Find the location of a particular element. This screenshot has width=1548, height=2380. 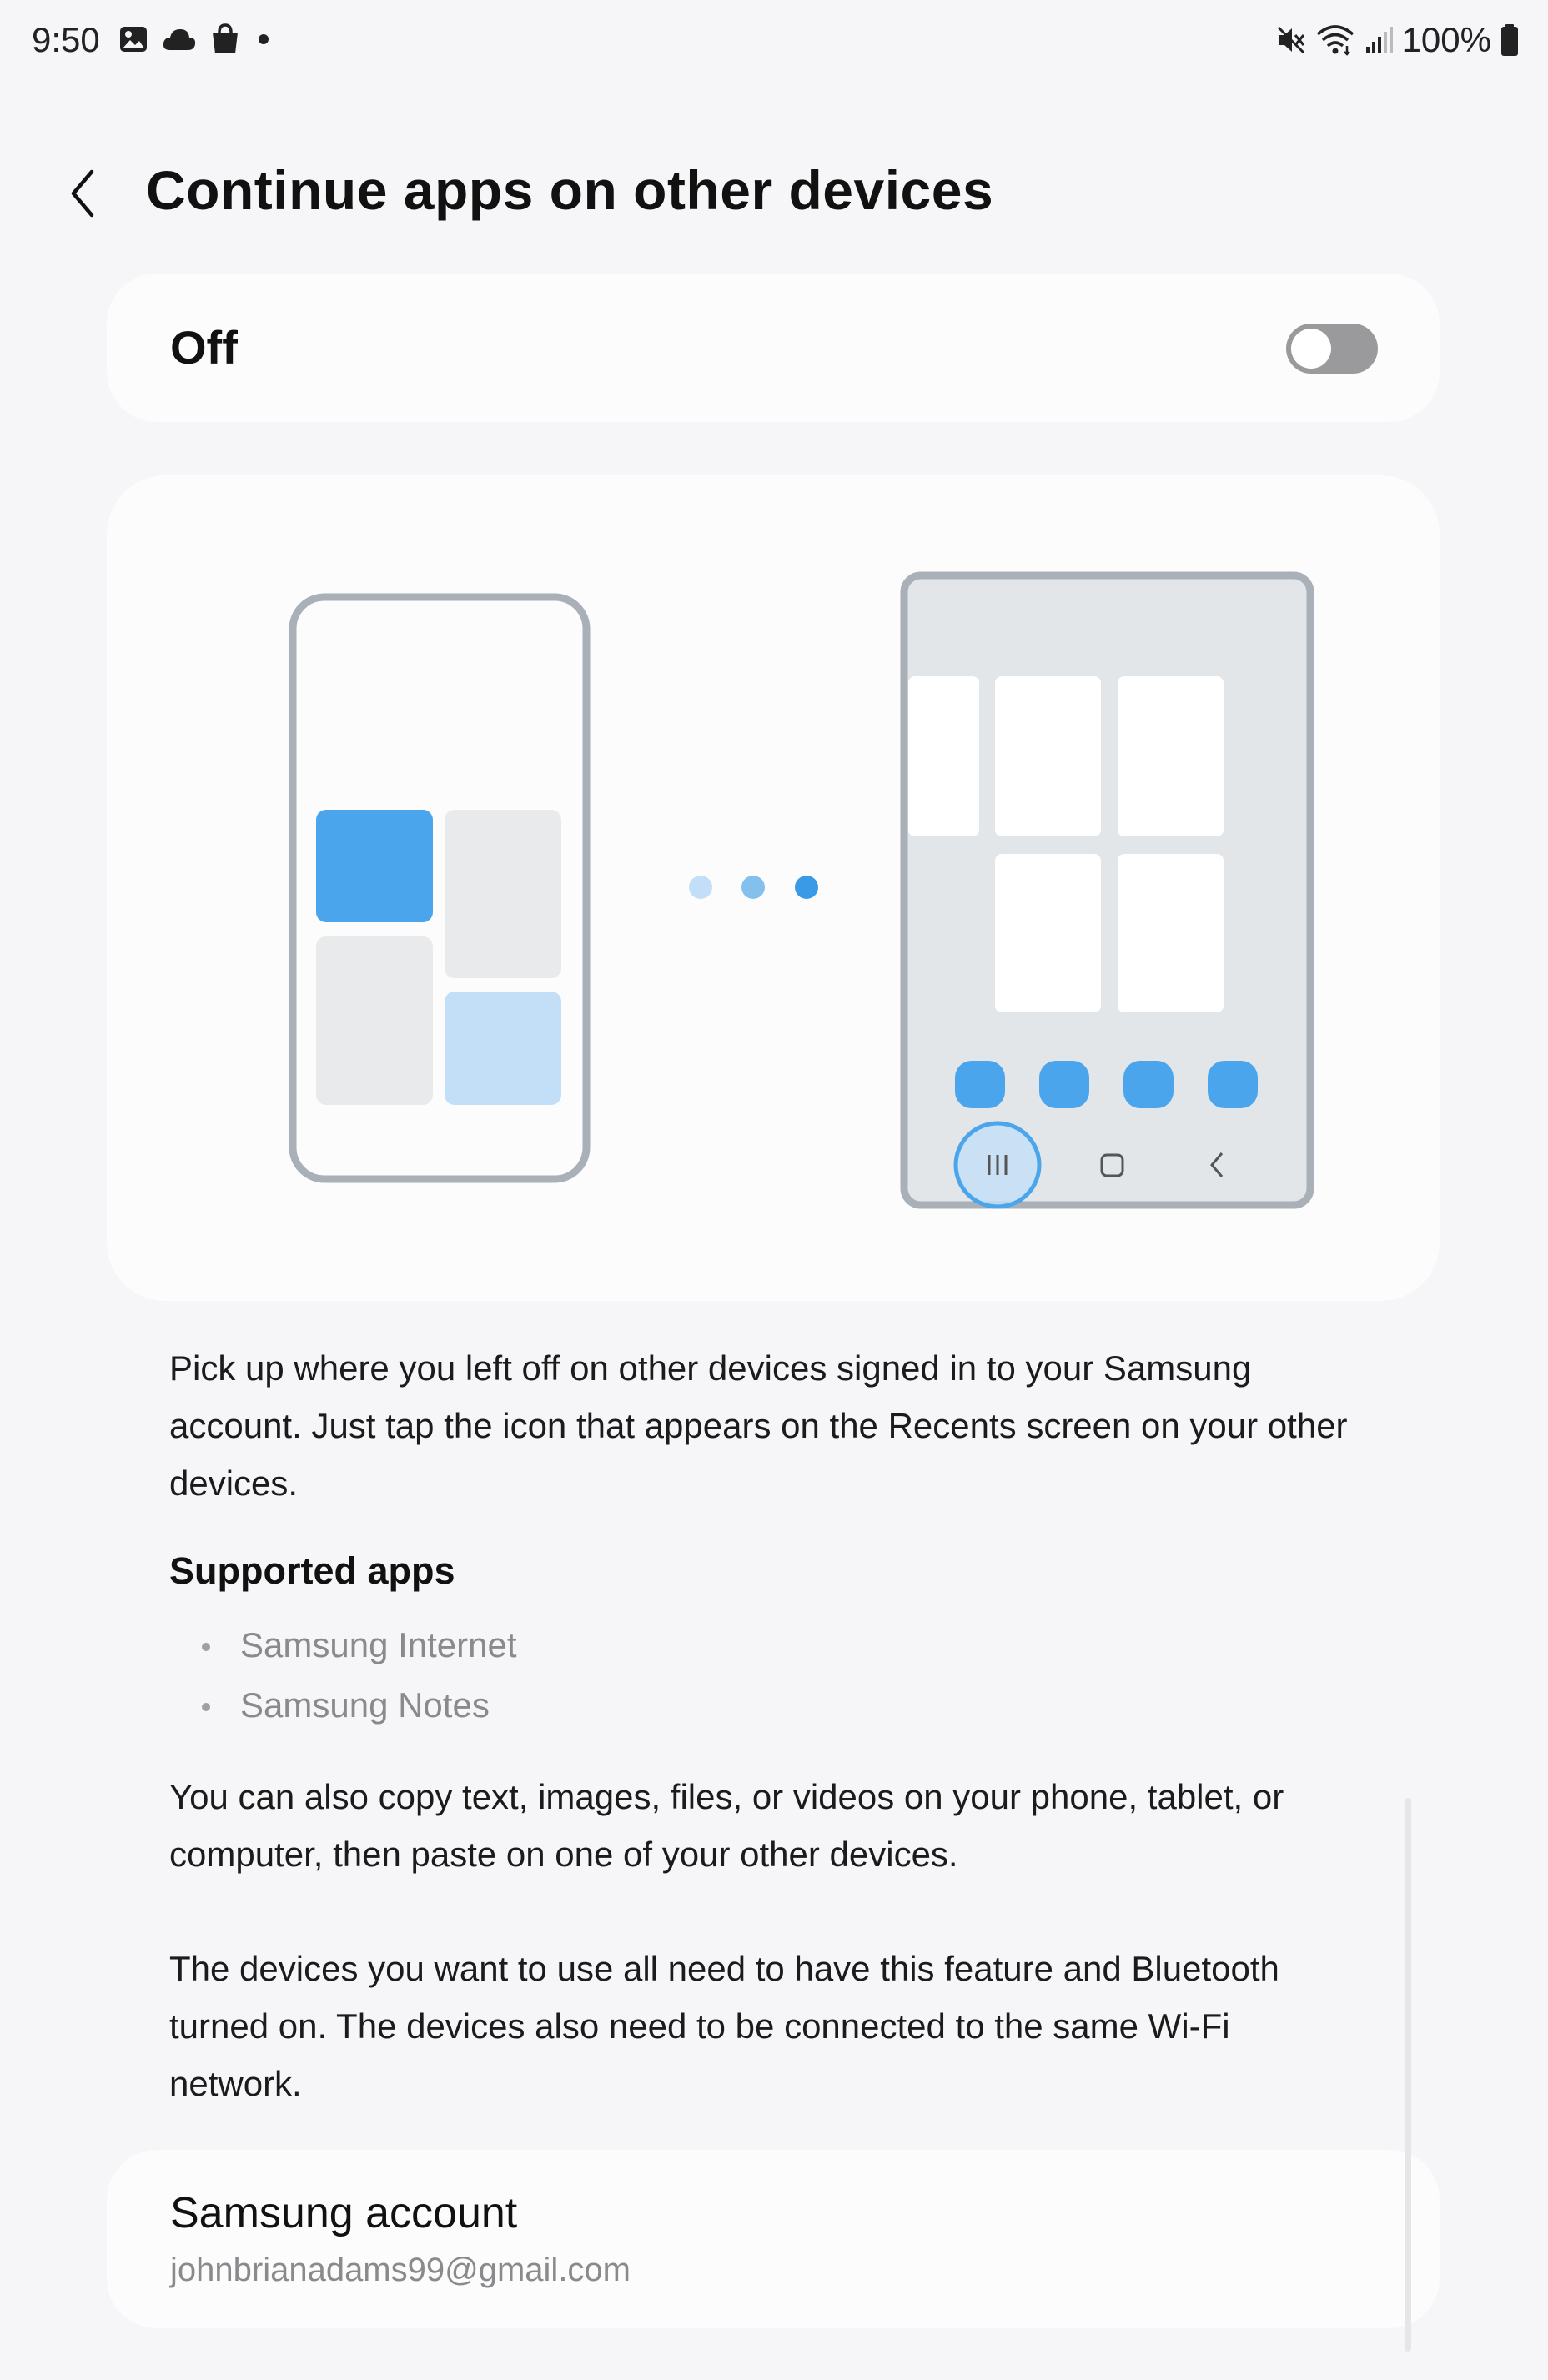

supported-apps-heading: Supported apps is located at coordinates (312, 1570).